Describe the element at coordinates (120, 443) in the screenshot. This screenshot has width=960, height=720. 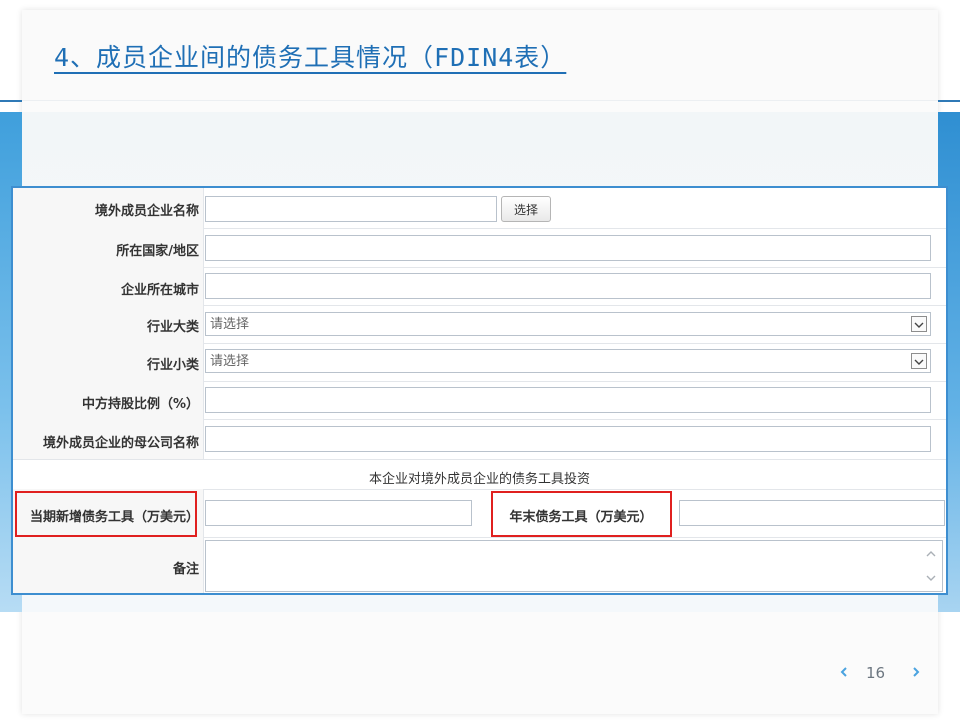
I see `parent-company-label: 境外成员企业的母公司名称` at that location.